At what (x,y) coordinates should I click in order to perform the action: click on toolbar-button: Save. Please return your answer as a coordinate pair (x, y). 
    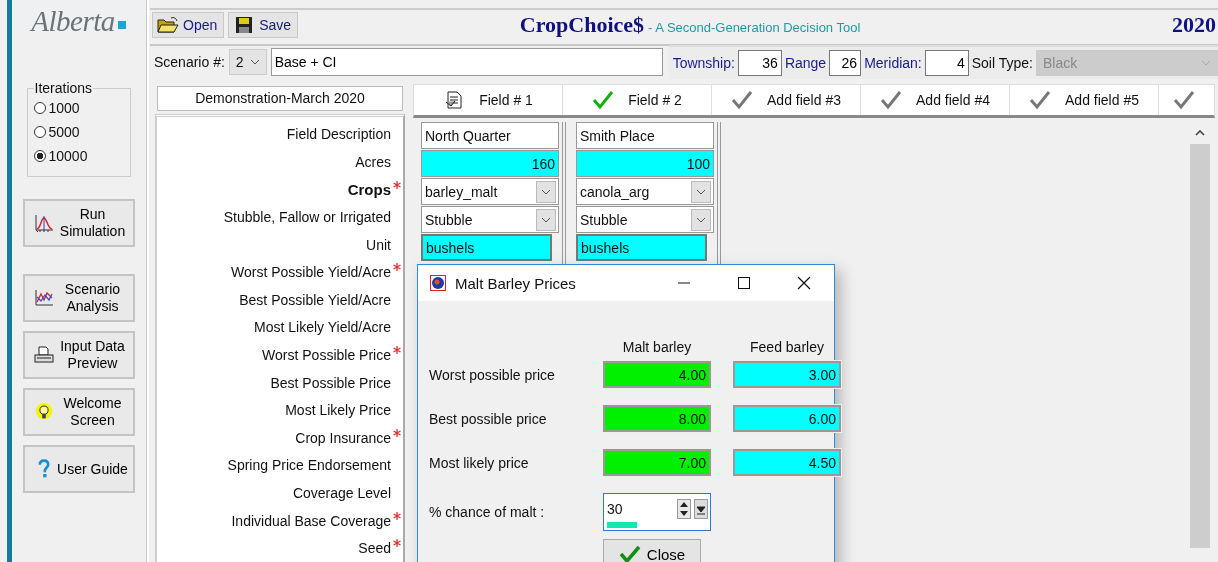
    Looking at the image, I should click on (263, 25).